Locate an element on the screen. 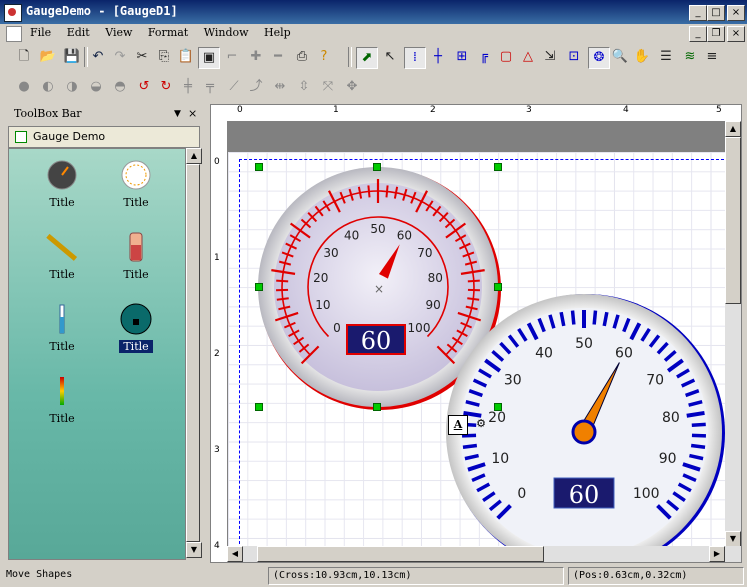  copy-icon: ⎘ is located at coordinates (164, 57).